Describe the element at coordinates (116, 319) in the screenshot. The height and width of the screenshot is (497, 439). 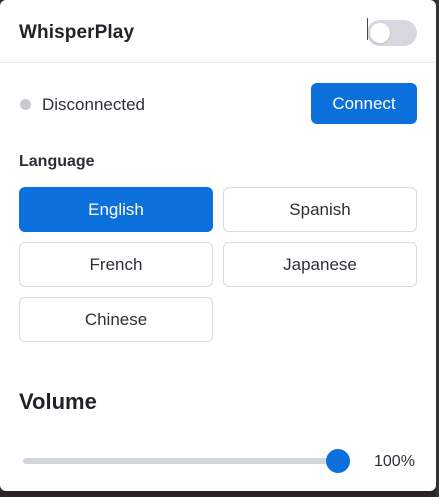
I see `language-option-chinese: Chinese` at that location.